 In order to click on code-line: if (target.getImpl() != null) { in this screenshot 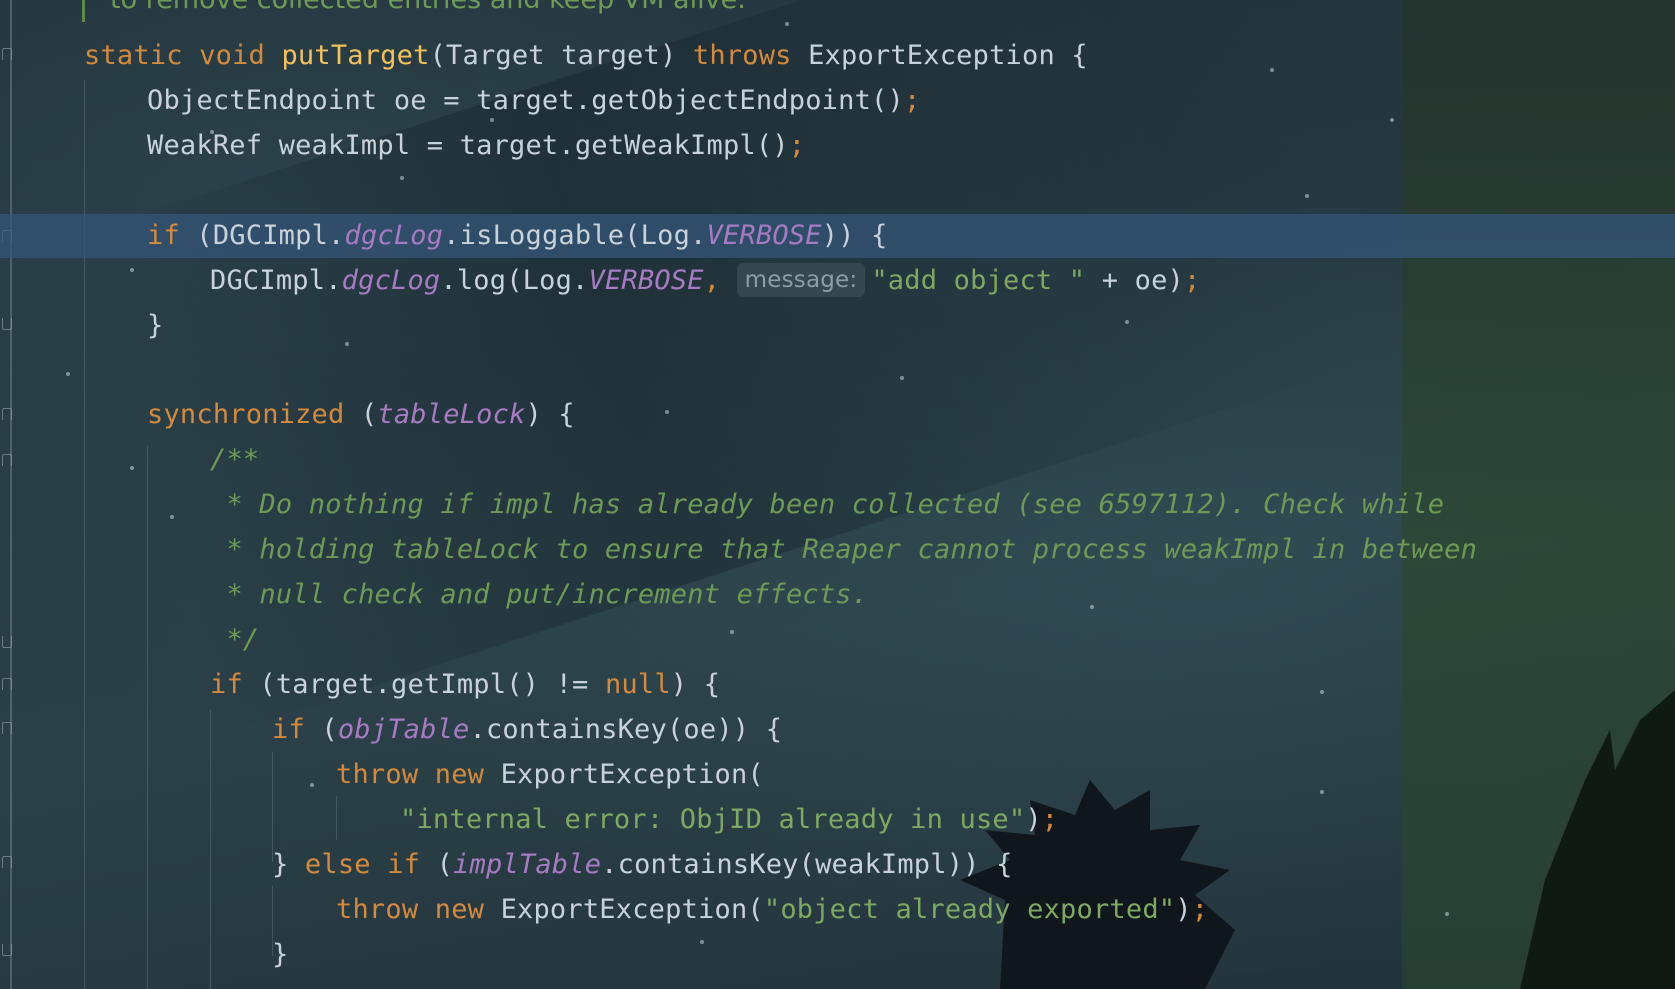, I will do `click(465, 685)`.